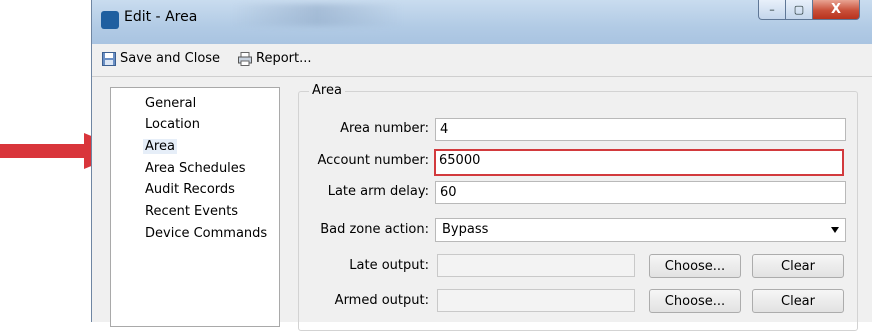  What do you see at coordinates (381, 300) in the screenshot?
I see `armed-output-label: Armed output:` at bounding box center [381, 300].